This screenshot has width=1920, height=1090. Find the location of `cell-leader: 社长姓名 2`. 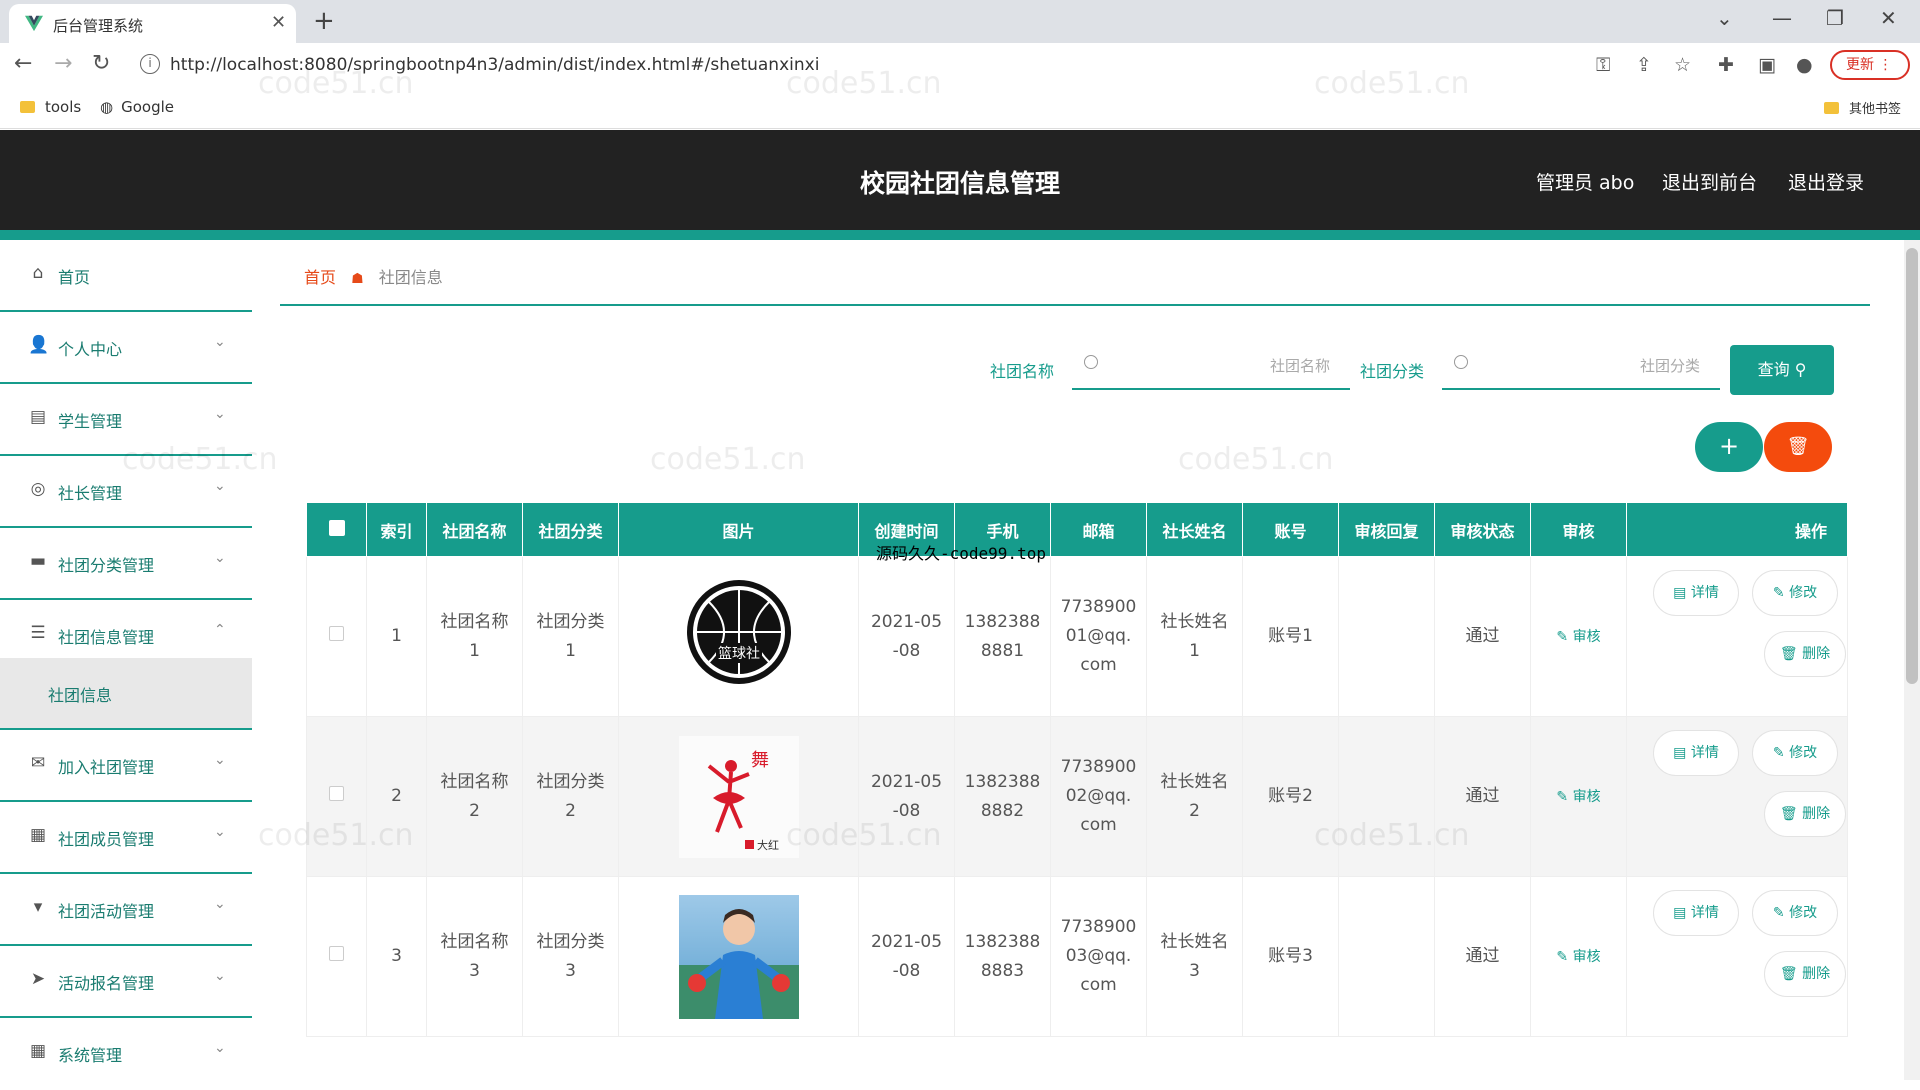

cell-leader: 社长姓名 2 is located at coordinates (1194, 796).